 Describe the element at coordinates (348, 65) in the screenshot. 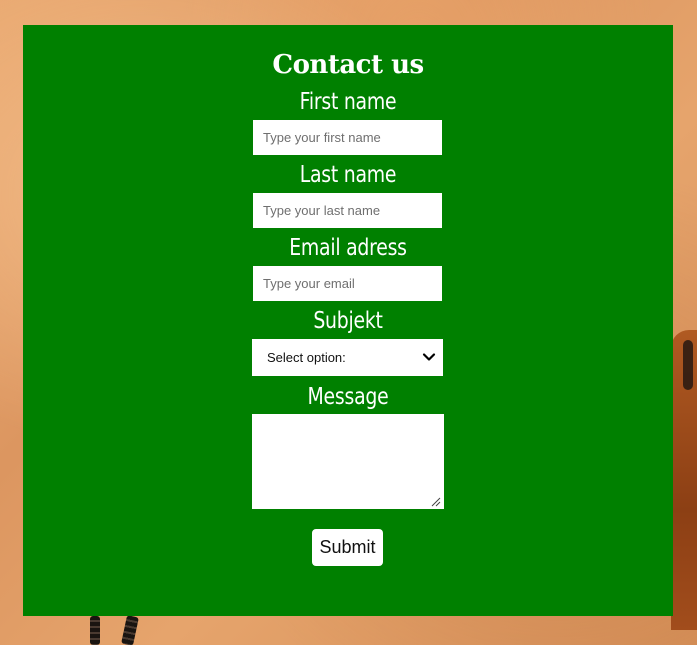

I see `form-title: Contact us` at that location.